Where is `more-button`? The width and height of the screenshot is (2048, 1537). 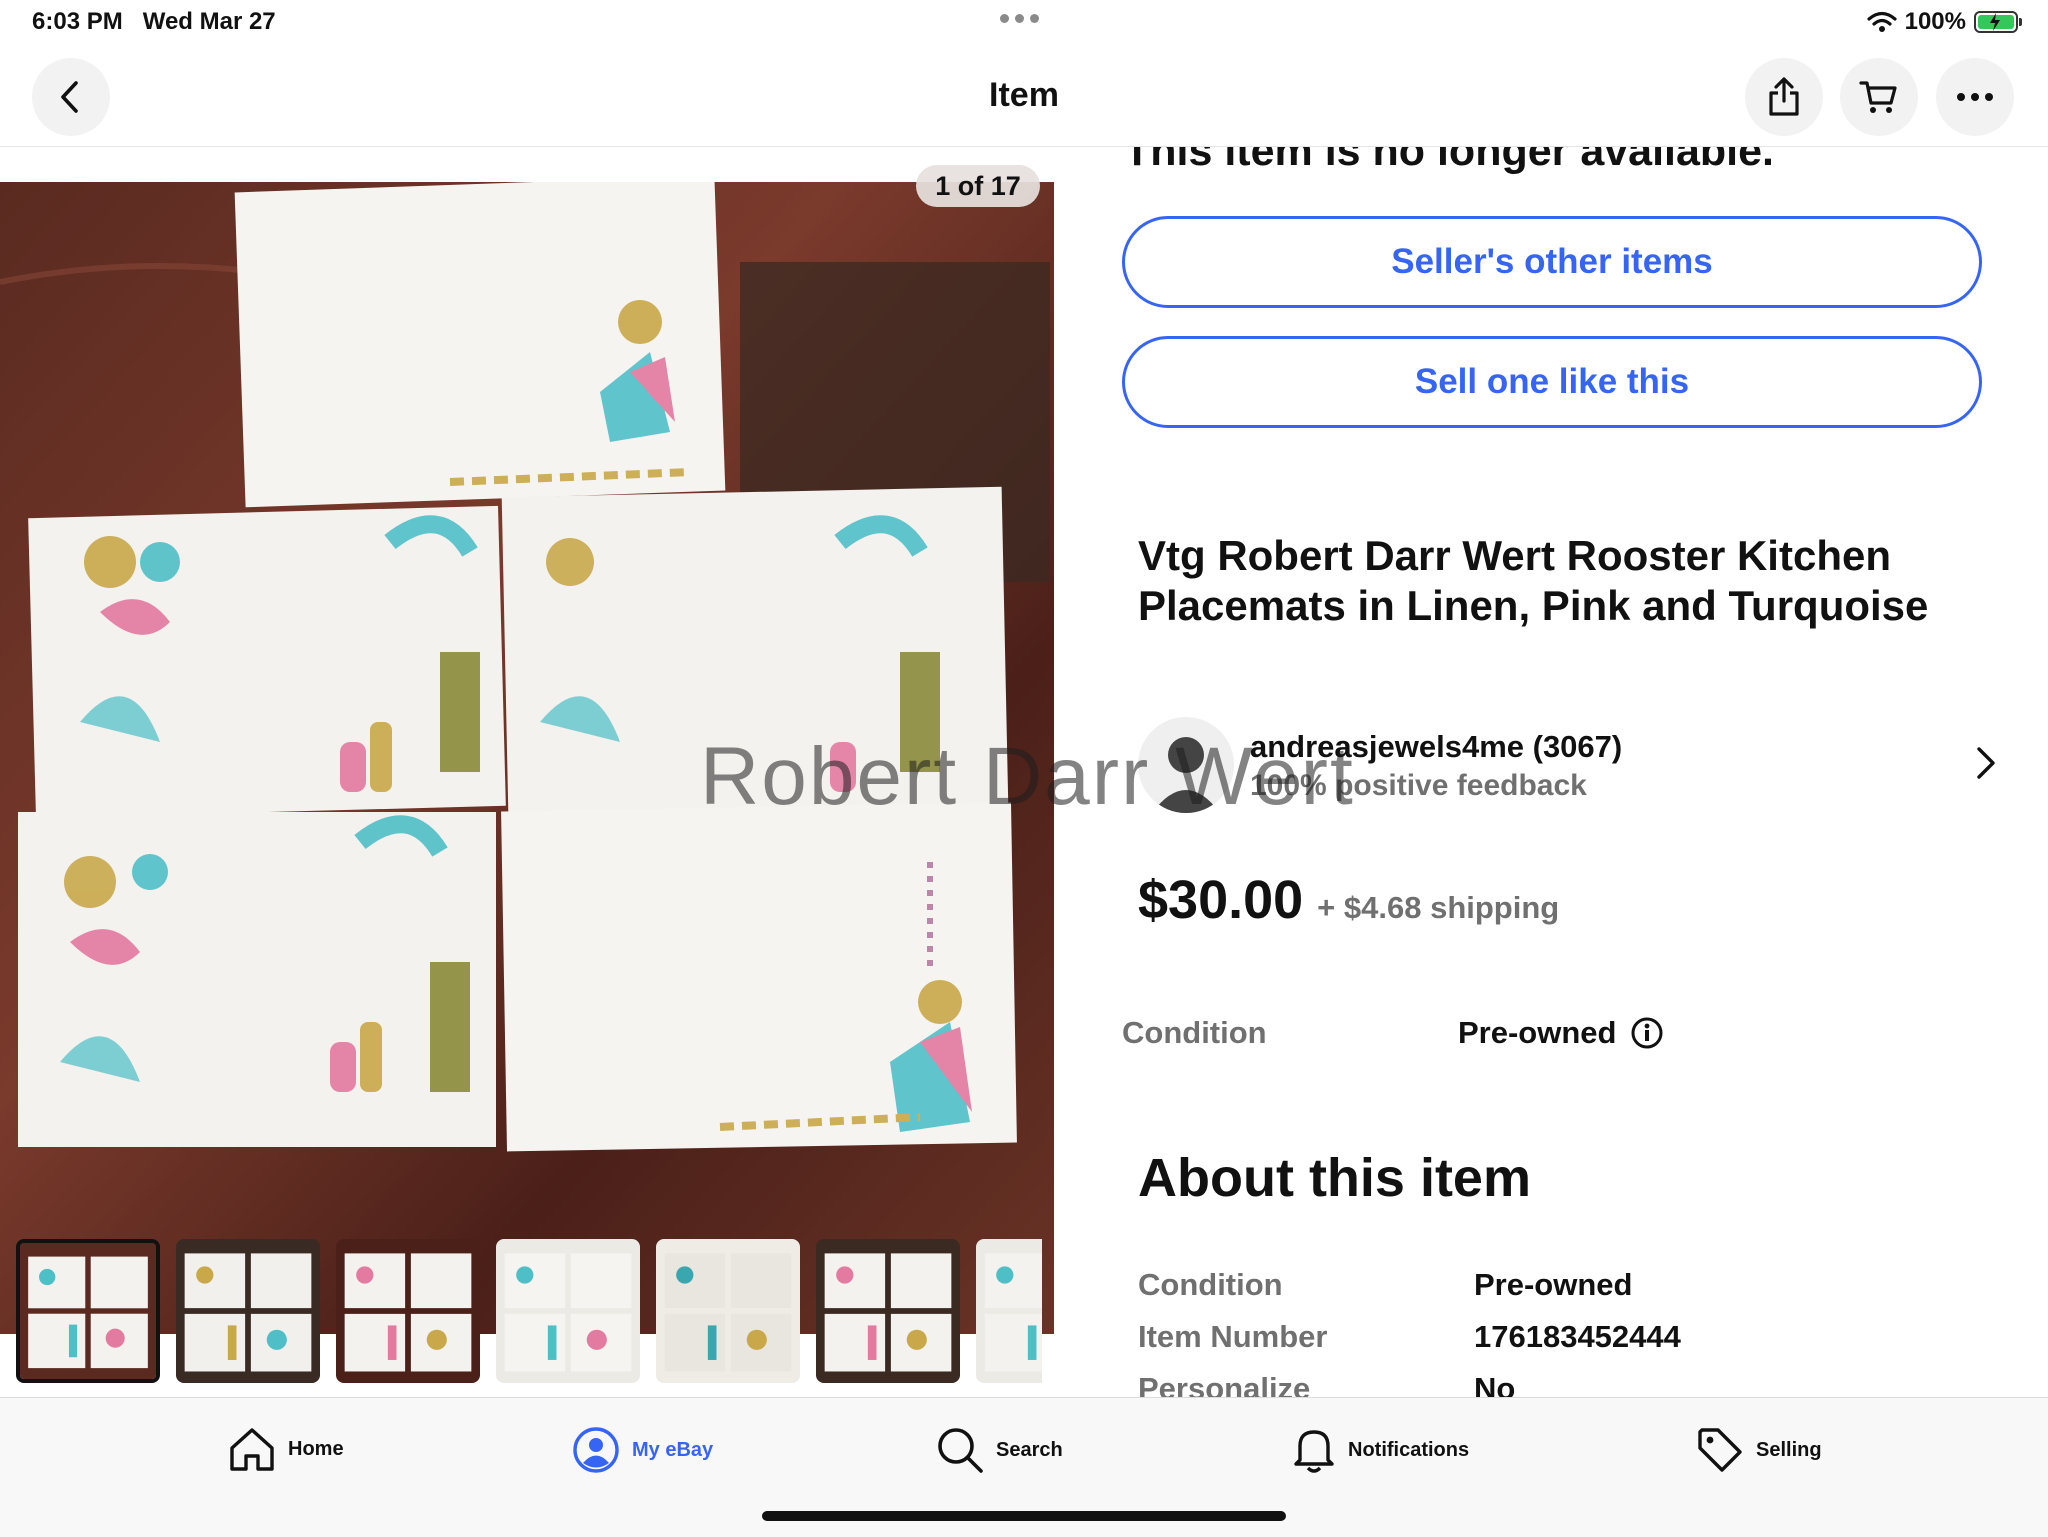
more-button is located at coordinates (1975, 97).